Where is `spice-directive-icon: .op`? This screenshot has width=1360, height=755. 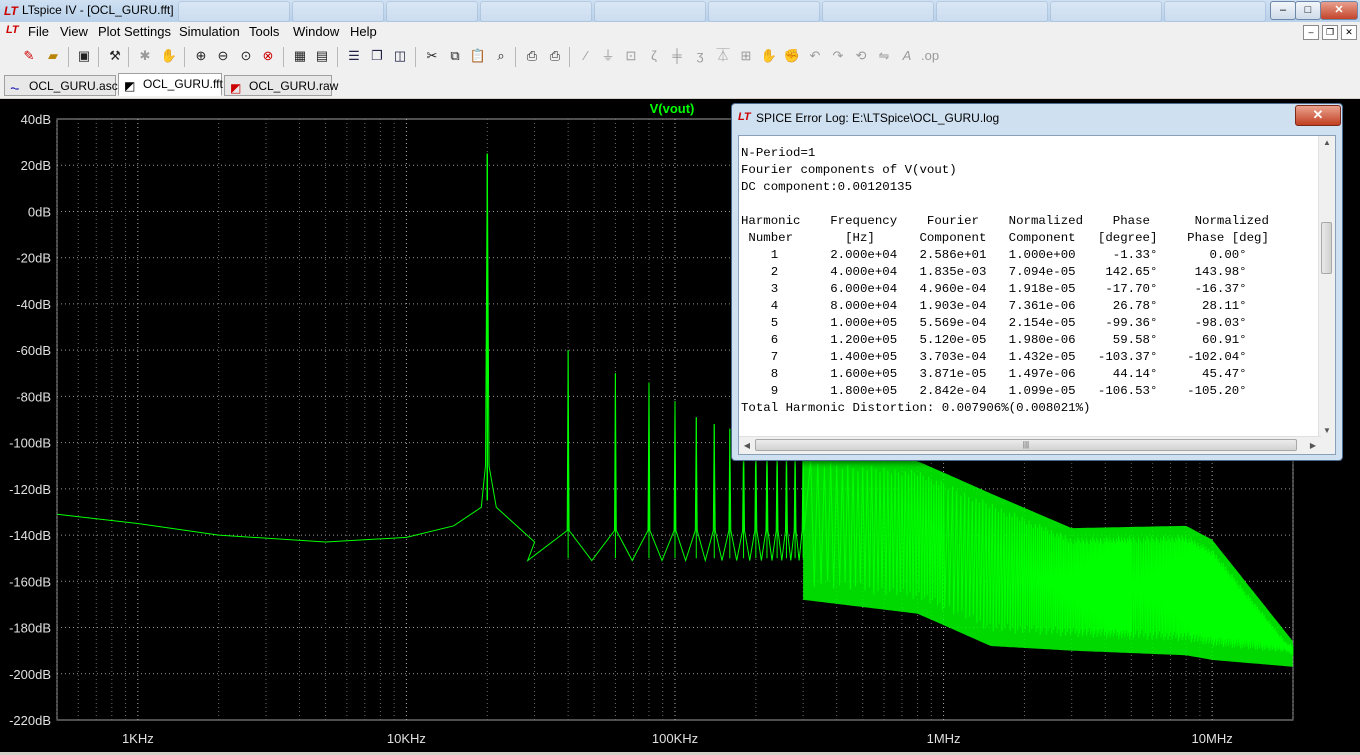
spice-directive-icon: .op is located at coordinates (930, 56).